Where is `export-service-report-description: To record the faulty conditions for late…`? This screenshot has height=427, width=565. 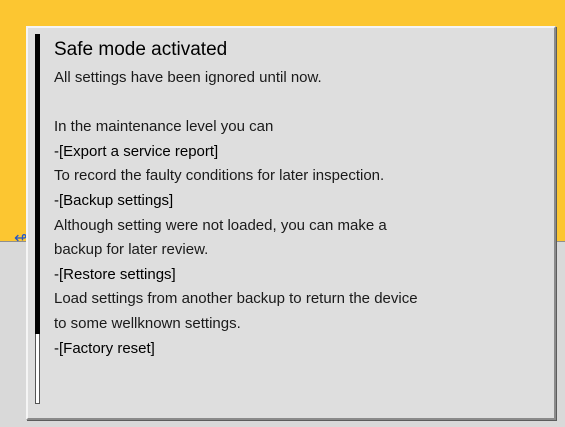 export-service-report-description: To record the faulty conditions for late… is located at coordinates (219, 176).